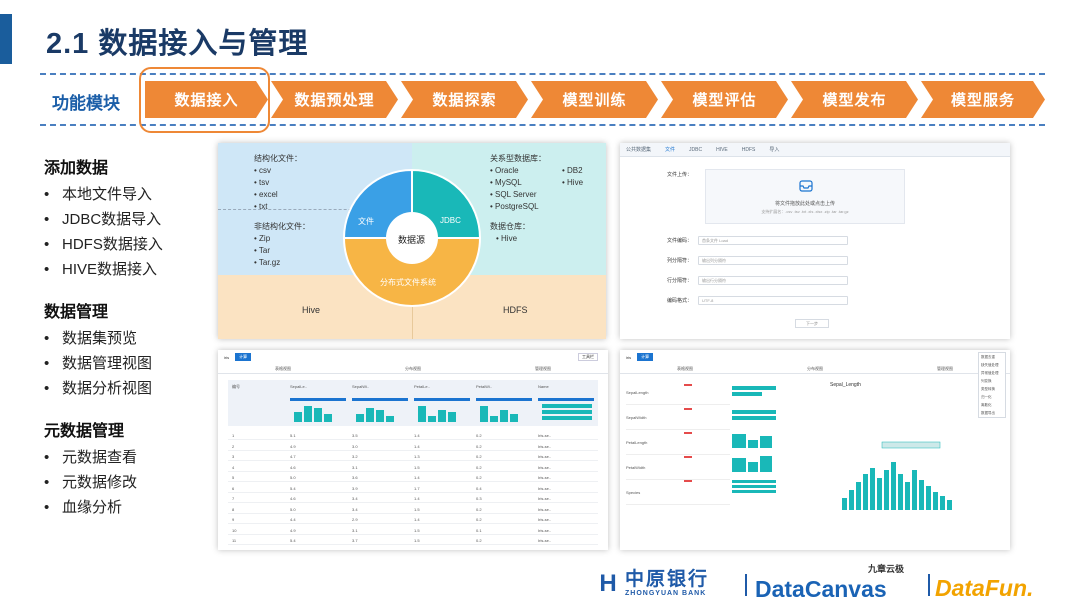 This screenshot has width=1080, height=608. What do you see at coordinates (992, 357) in the screenshot?
I see `menu-item: 数据去重` at bounding box center [992, 357].